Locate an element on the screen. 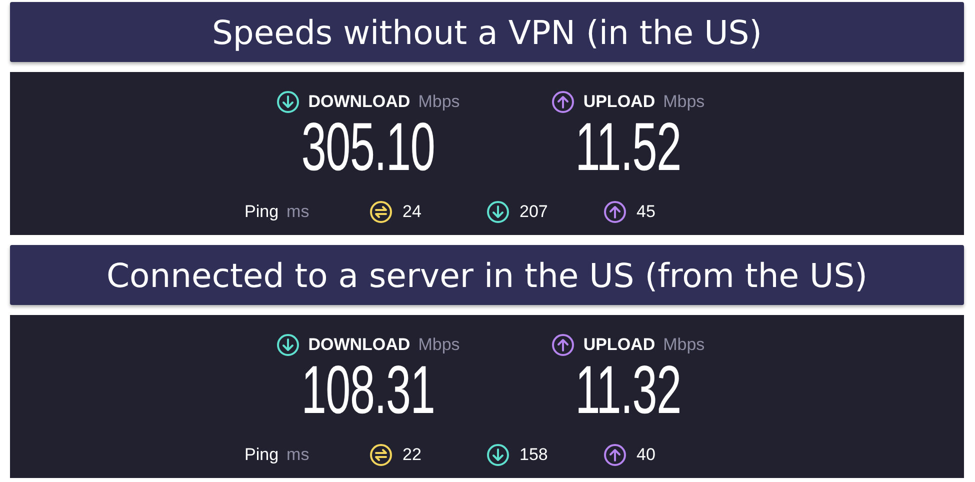  speed-value: 305.10 is located at coordinates (368, 147).